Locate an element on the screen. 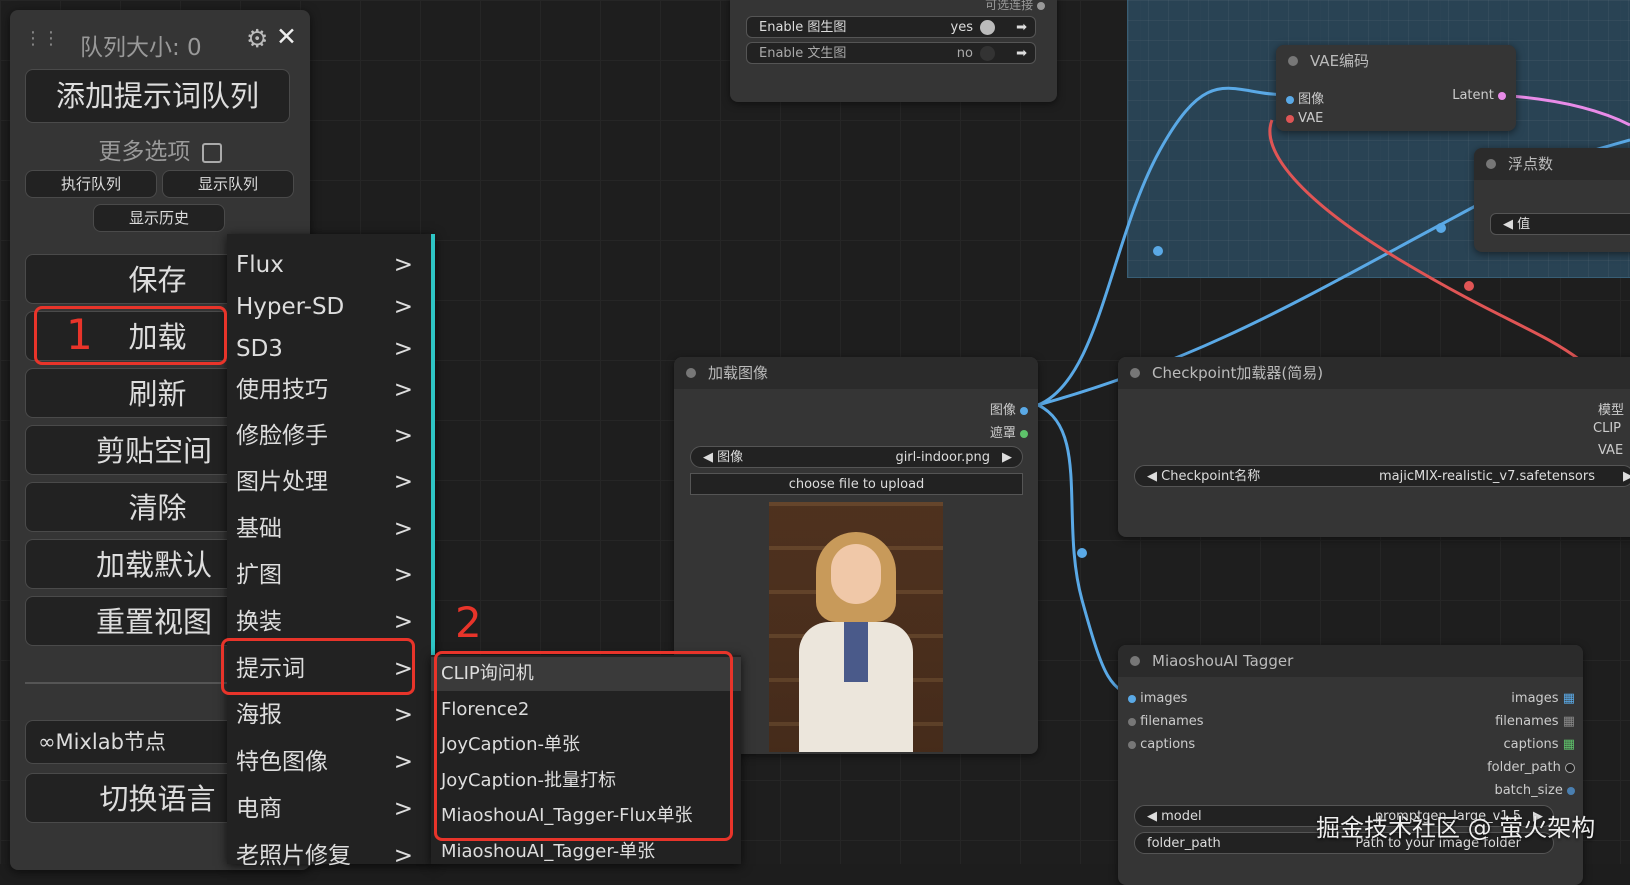 The width and height of the screenshot is (1630, 885). drag-handle-icon: ⋮⋮ is located at coordinates (42, 38).